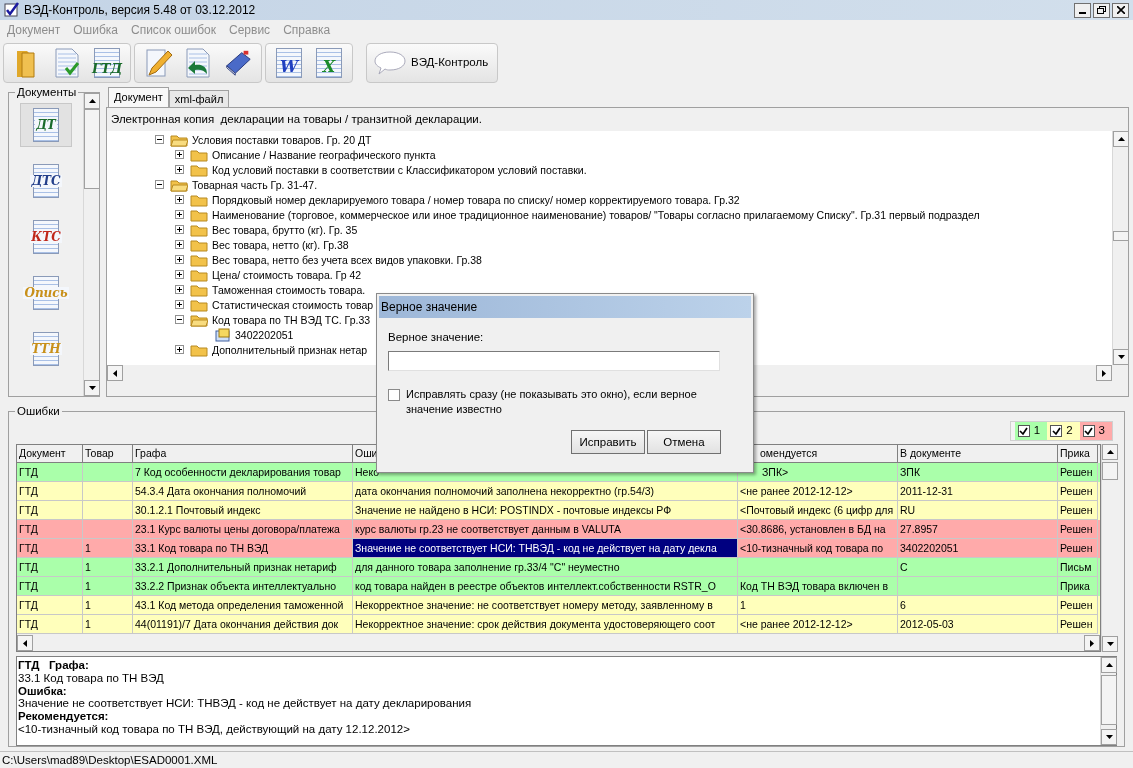  What do you see at coordinates (818, 624) in the screenshot?
I see `table-cell: <не ранее 2012-12-12>` at bounding box center [818, 624].